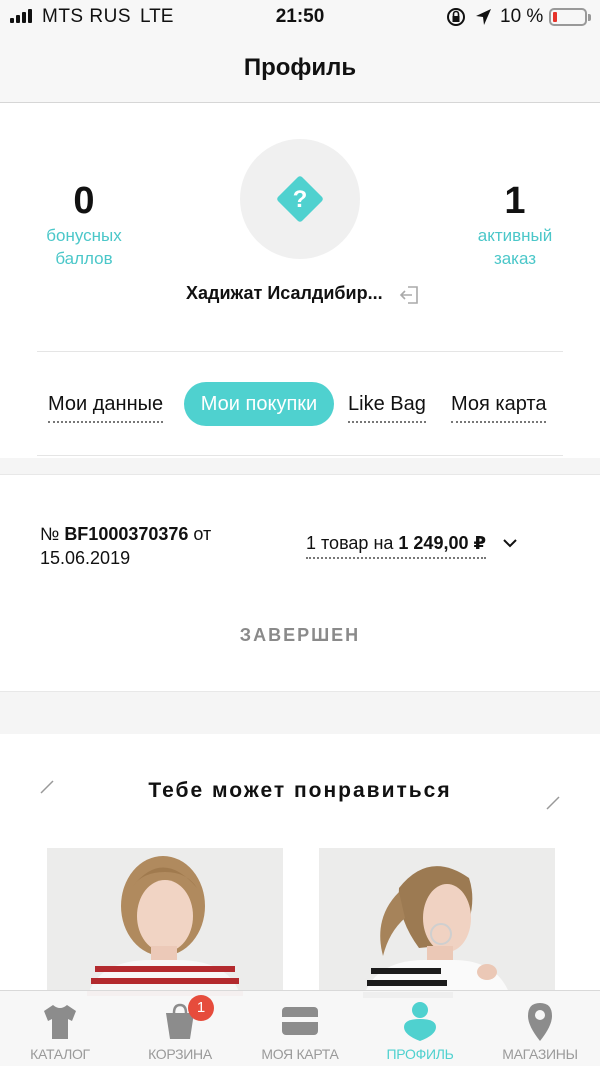 This screenshot has width=600, height=1066. Describe the element at coordinates (180, 1054) in the screenshot. I see `tab-label: КОРЗИНА` at that location.